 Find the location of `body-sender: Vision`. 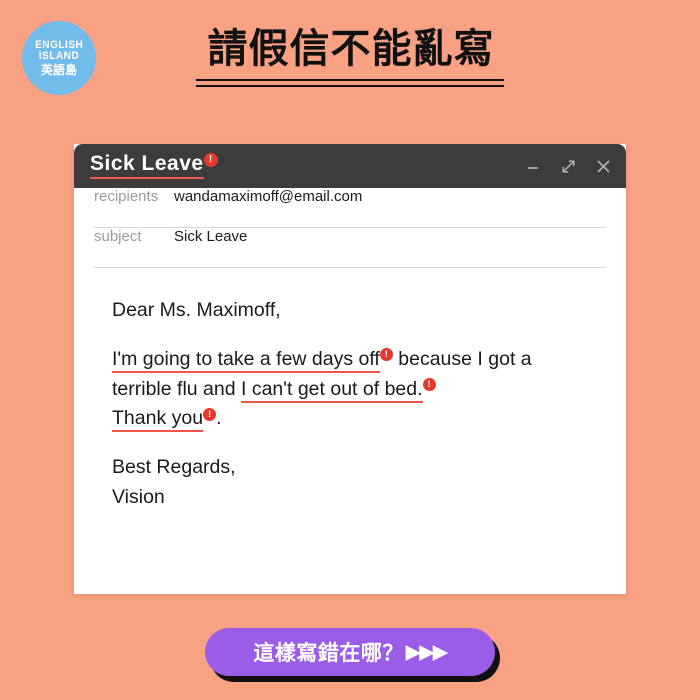

body-sender: Vision is located at coordinates (138, 497).